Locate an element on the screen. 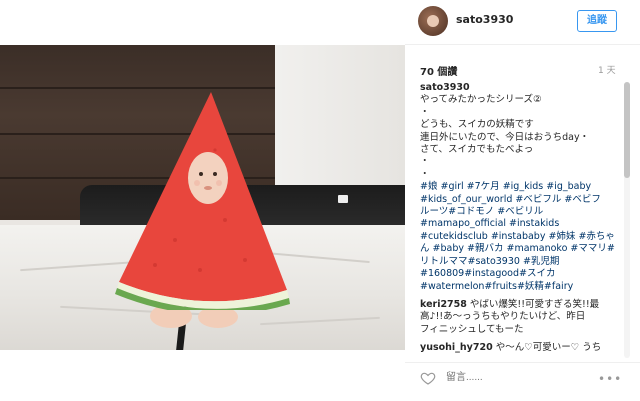  scrollbar-thumb is located at coordinates (627, 130).